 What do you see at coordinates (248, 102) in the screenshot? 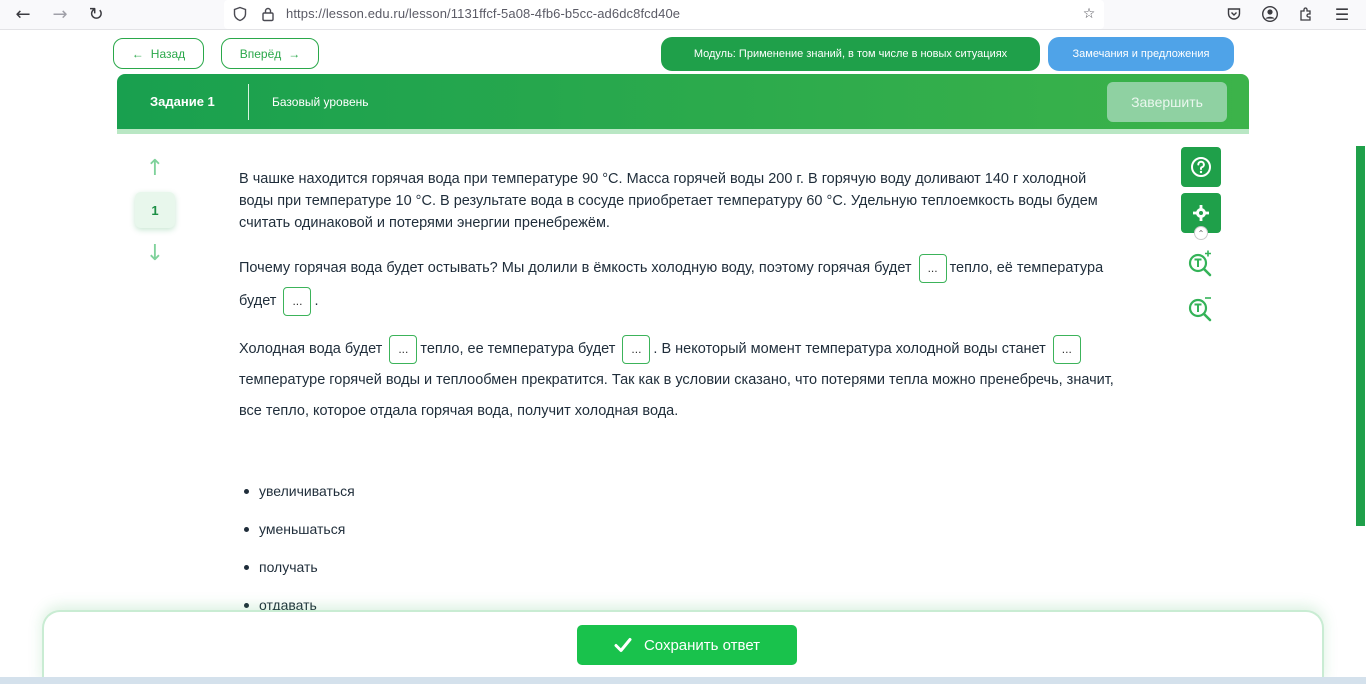
I see `header-divider` at bounding box center [248, 102].